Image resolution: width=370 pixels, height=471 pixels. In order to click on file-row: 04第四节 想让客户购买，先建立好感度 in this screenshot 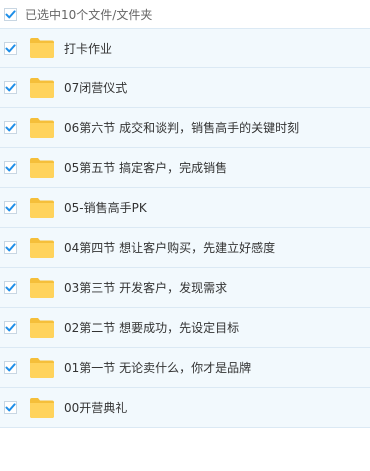, I will do `click(185, 248)`.